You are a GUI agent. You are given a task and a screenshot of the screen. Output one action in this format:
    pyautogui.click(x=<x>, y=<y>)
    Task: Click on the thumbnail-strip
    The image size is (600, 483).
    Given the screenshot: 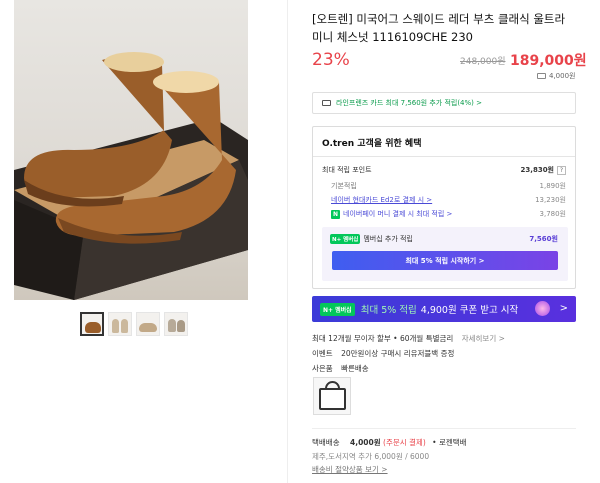 What is the action you would take?
    pyautogui.click(x=134, y=324)
    